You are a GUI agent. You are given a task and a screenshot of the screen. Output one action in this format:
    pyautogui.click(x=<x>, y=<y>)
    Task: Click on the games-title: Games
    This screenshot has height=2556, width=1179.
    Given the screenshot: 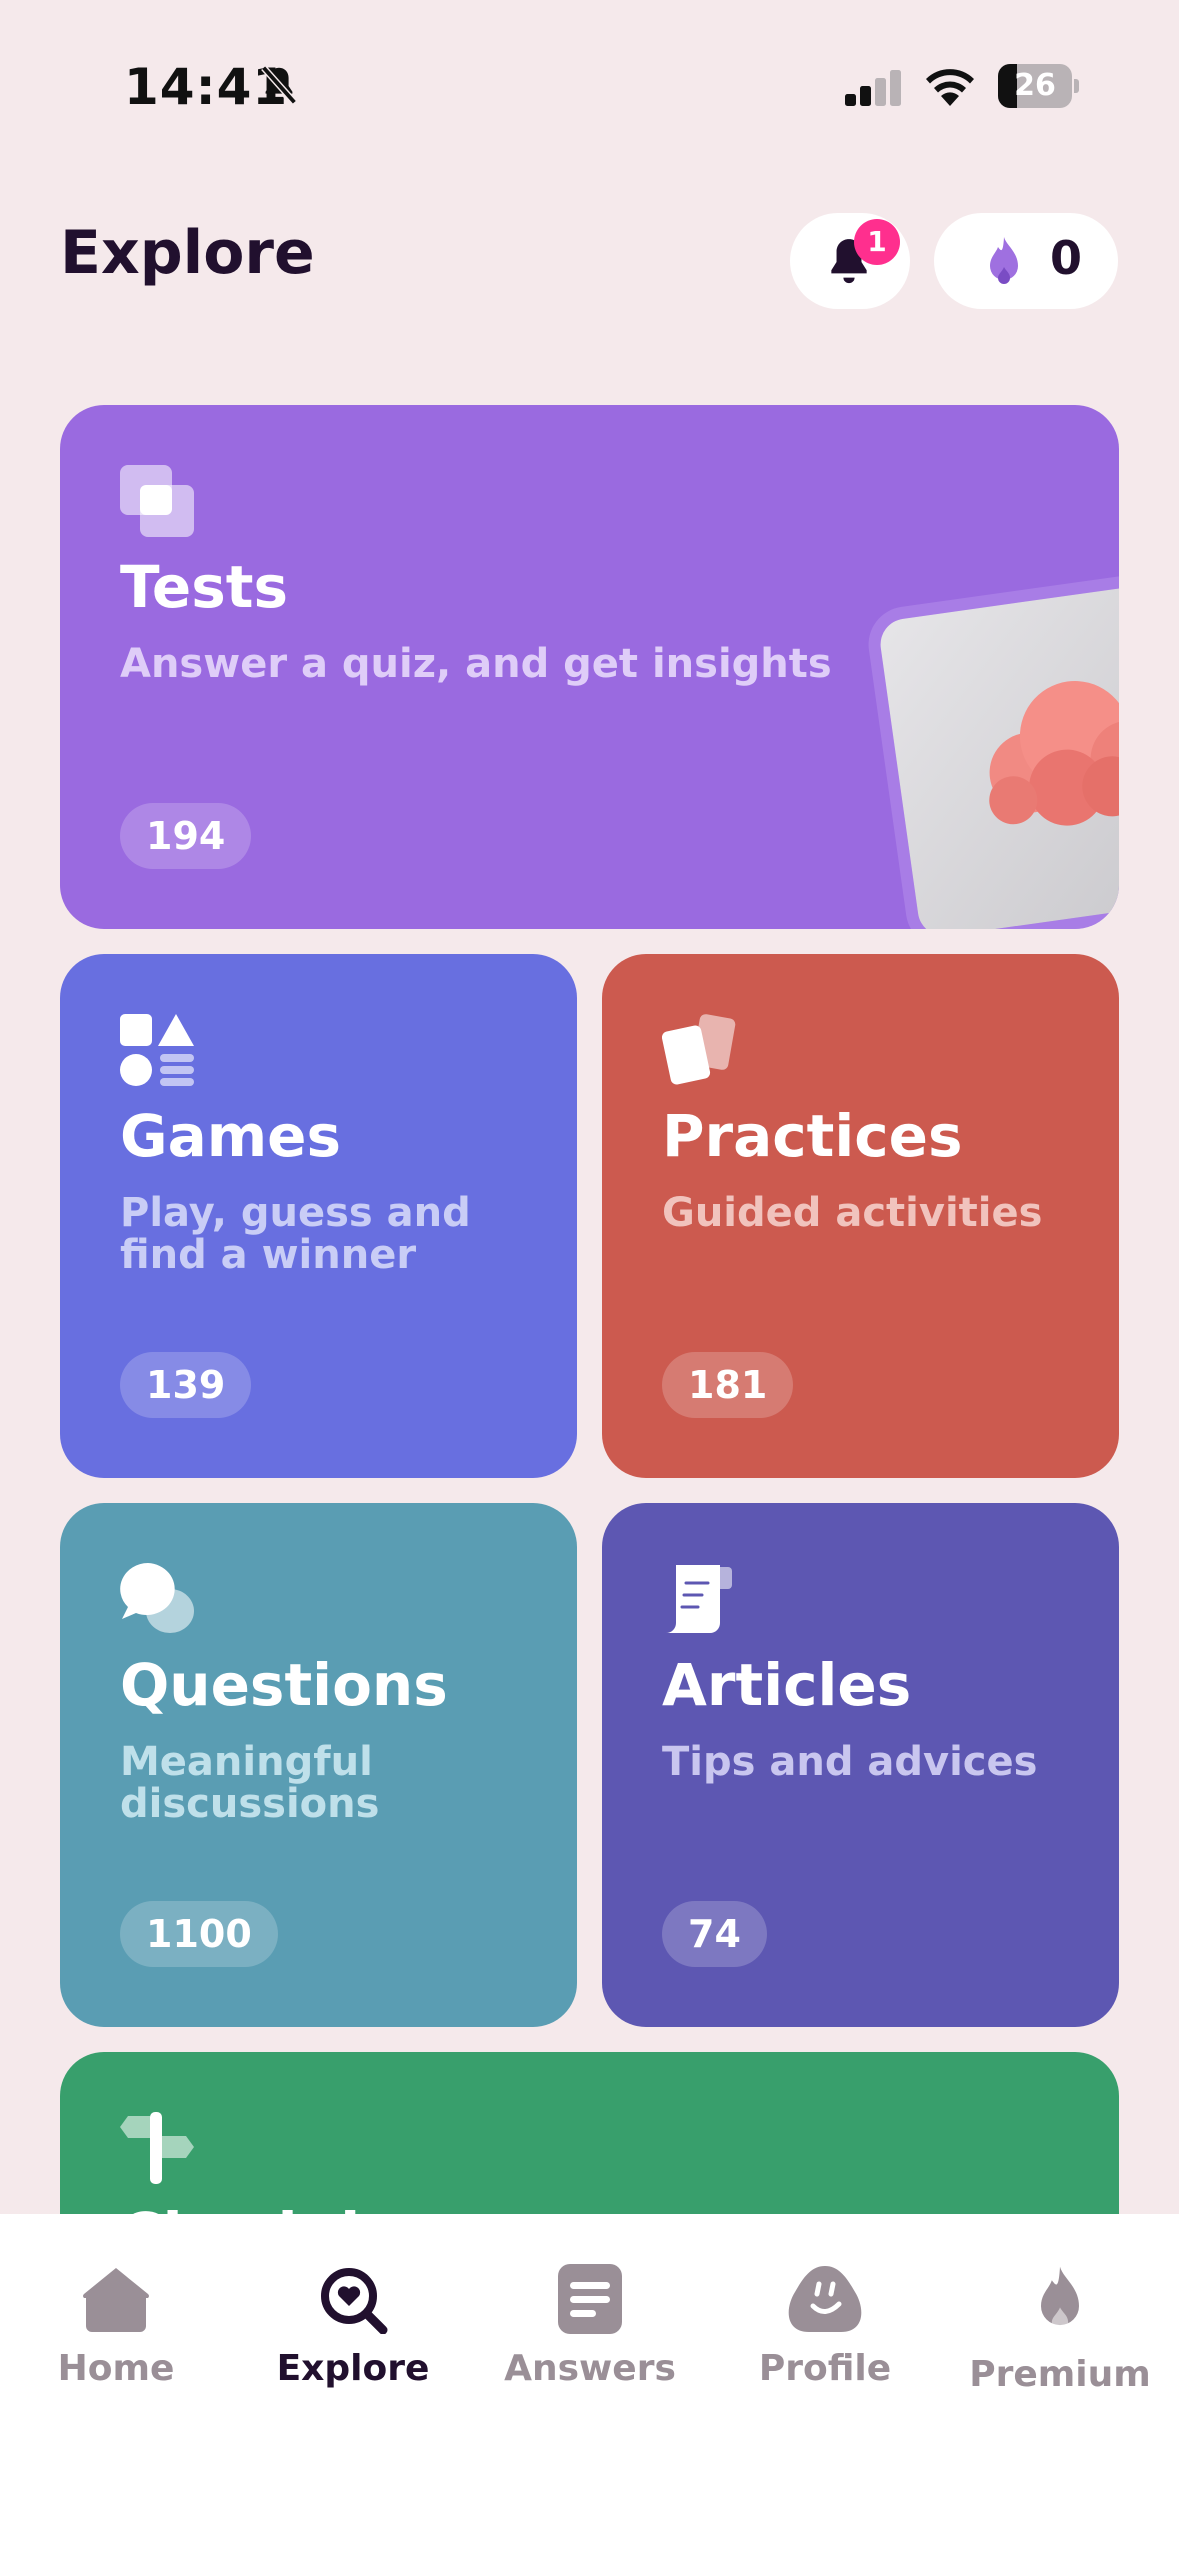 What is the action you would take?
    pyautogui.click(x=231, y=1136)
    